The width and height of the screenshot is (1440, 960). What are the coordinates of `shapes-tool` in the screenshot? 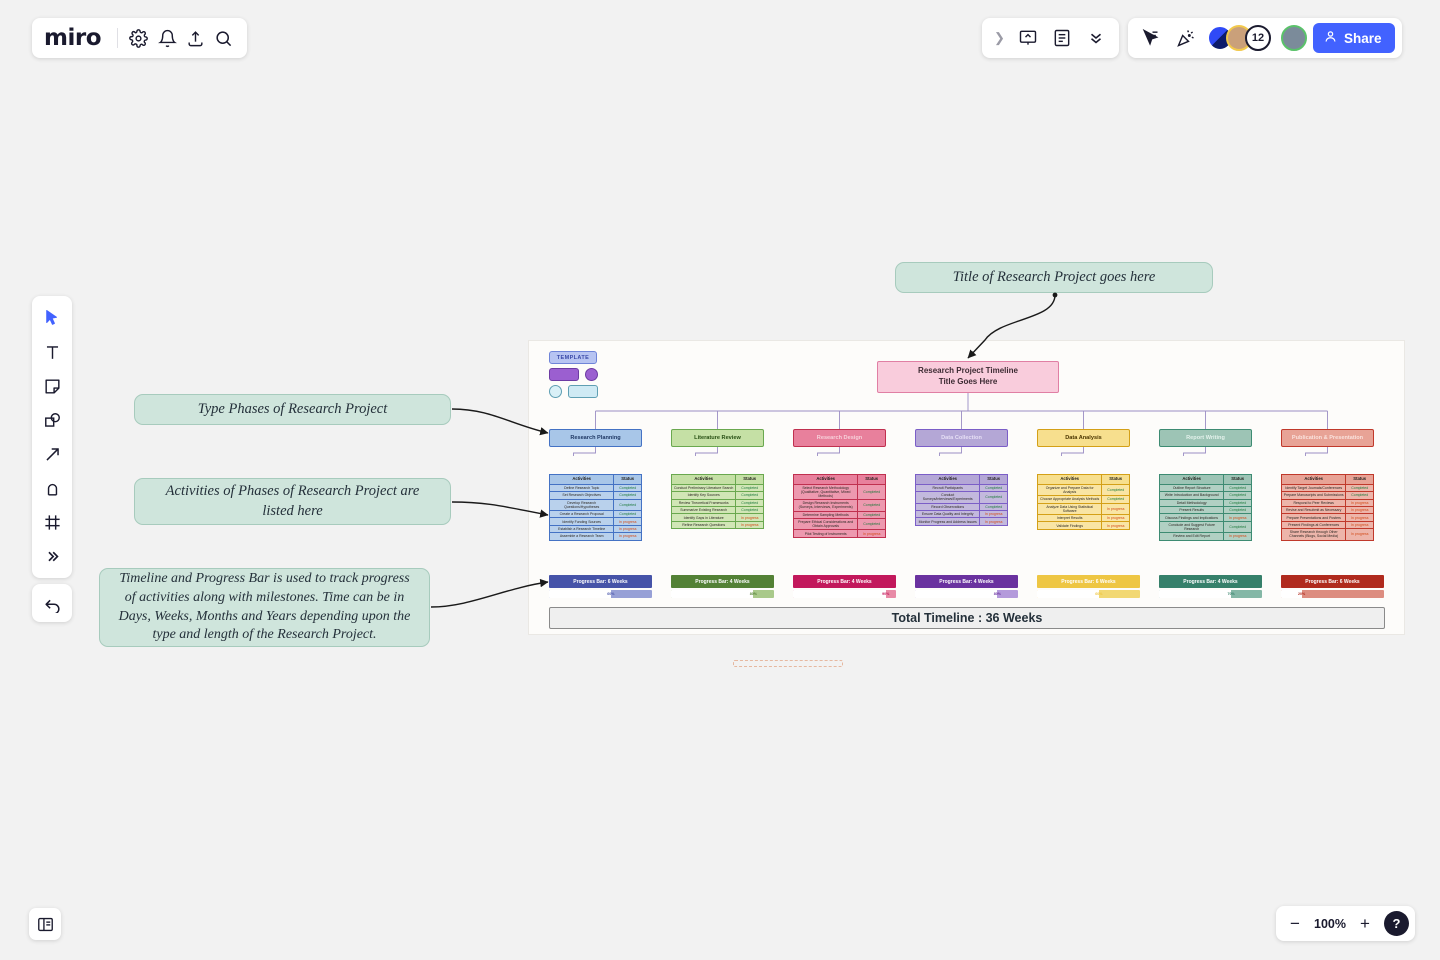 It's located at (52, 420).